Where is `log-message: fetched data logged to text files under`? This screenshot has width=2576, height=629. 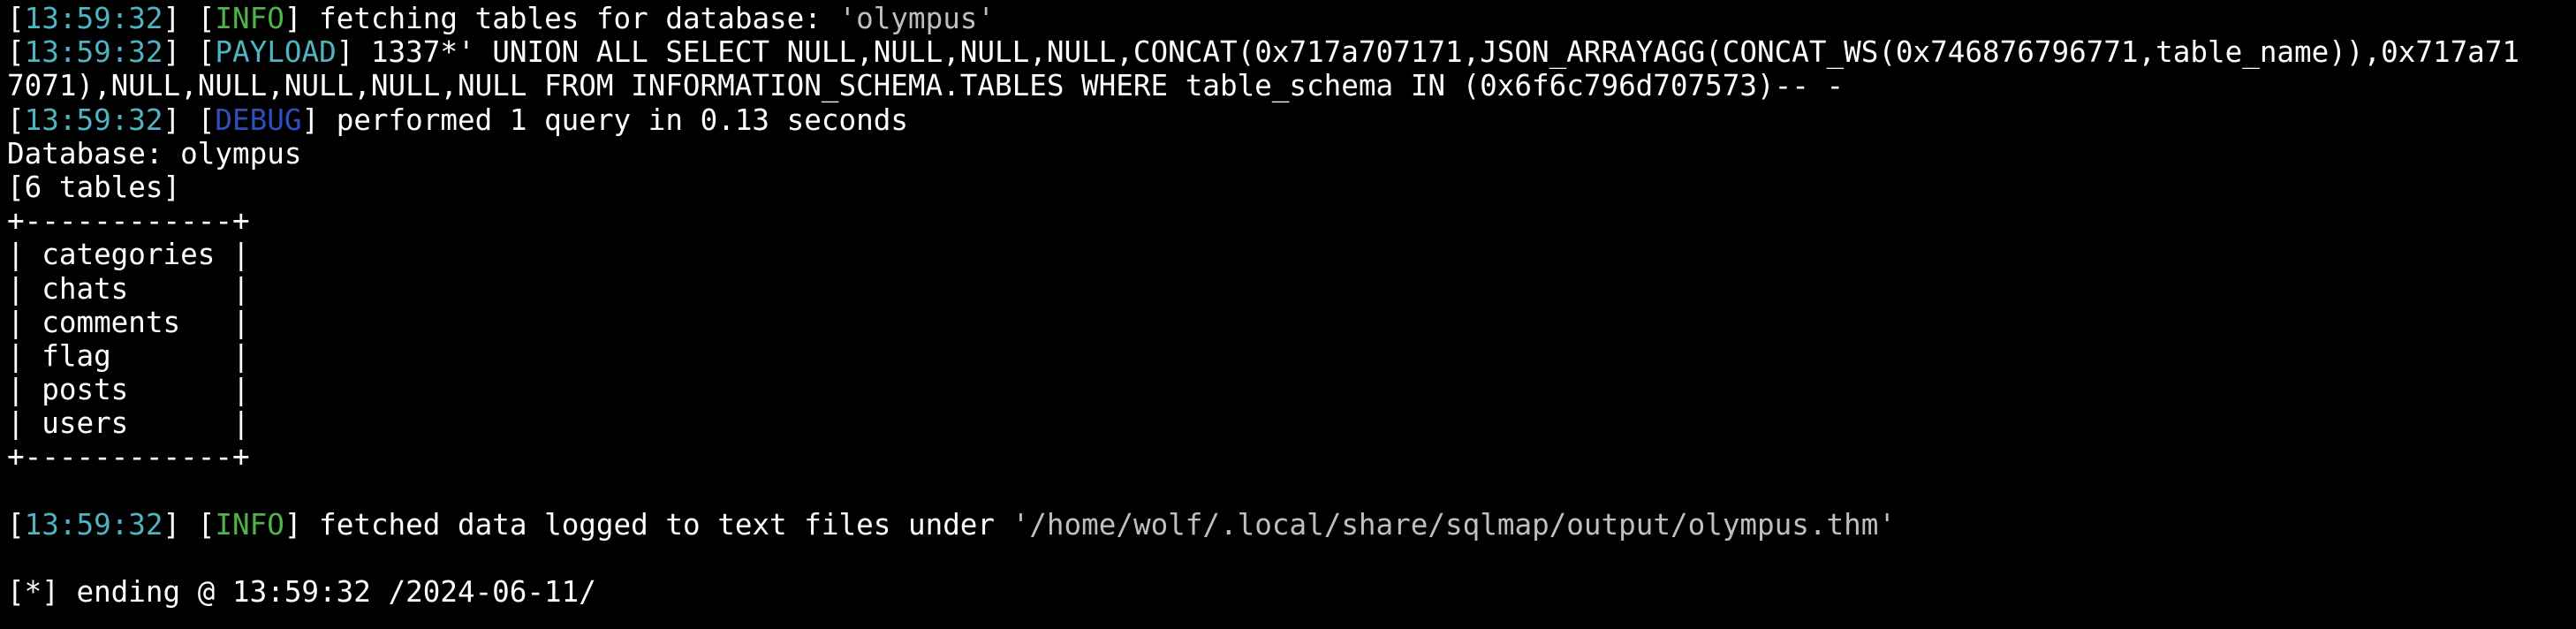
log-message: fetched data logged to text files under is located at coordinates (657, 524).